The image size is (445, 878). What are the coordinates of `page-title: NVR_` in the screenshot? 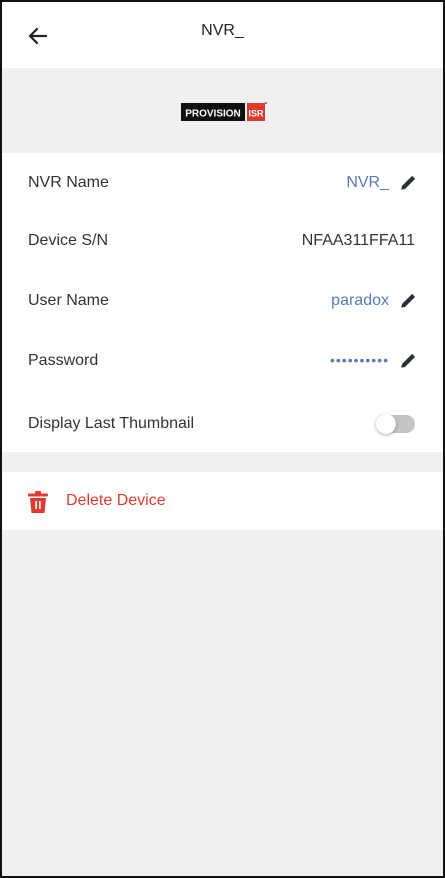 It's located at (222, 30).